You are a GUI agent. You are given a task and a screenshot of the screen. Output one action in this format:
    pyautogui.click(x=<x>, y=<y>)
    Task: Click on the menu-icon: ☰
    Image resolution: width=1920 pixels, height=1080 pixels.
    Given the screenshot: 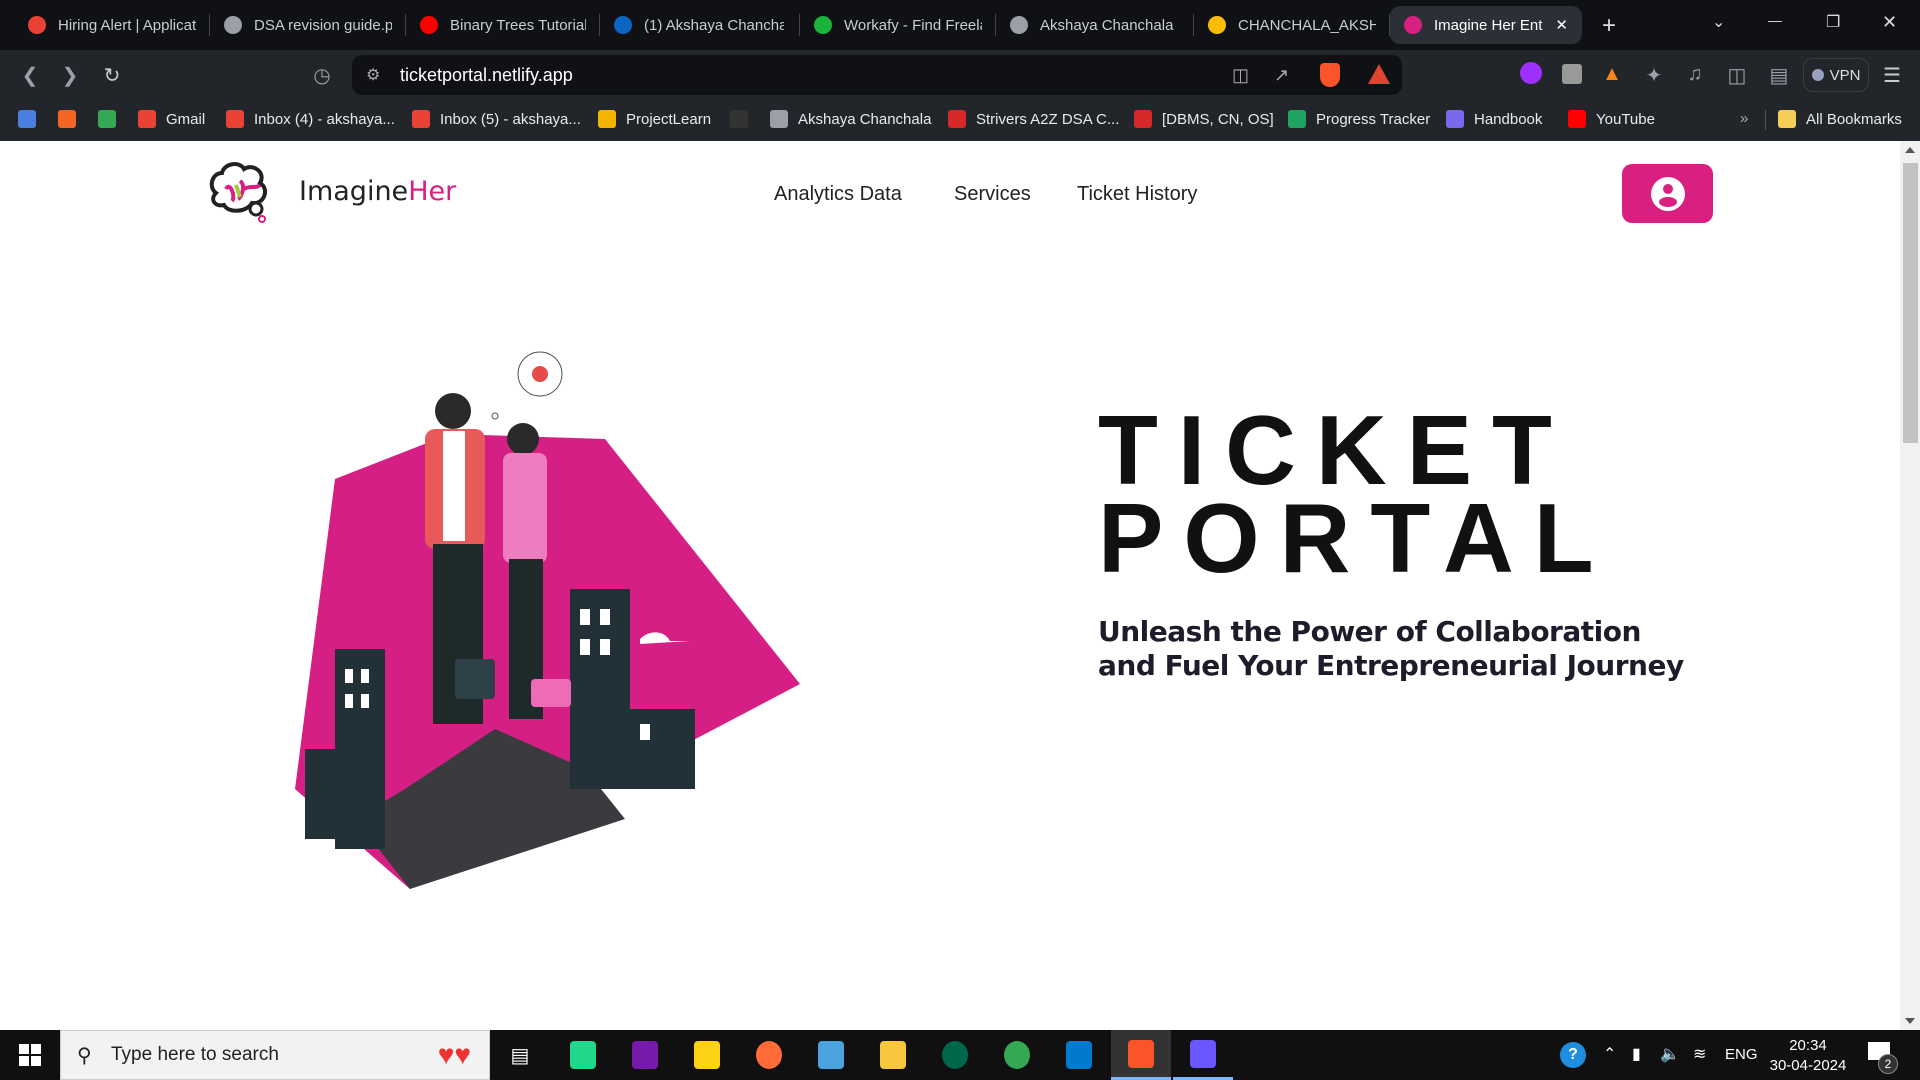 What is the action you would take?
    pyautogui.click(x=1892, y=75)
    